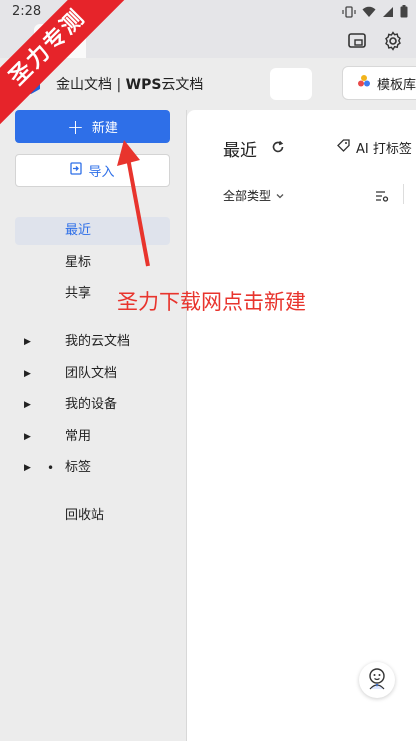  I want to click on sidebar-item-label: 团队文档, so click(91, 373).